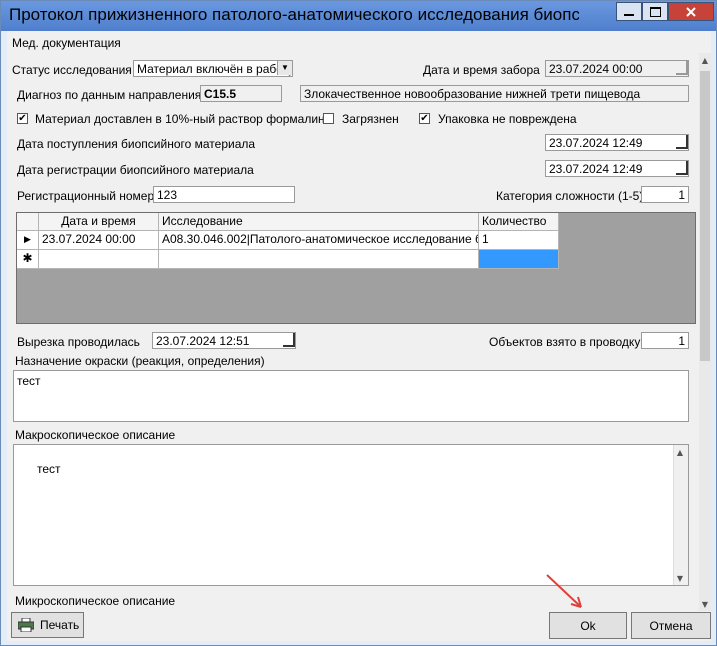 This screenshot has width=717, height=646. I want to click on cancel-button: Отмена, so click(671, 625).